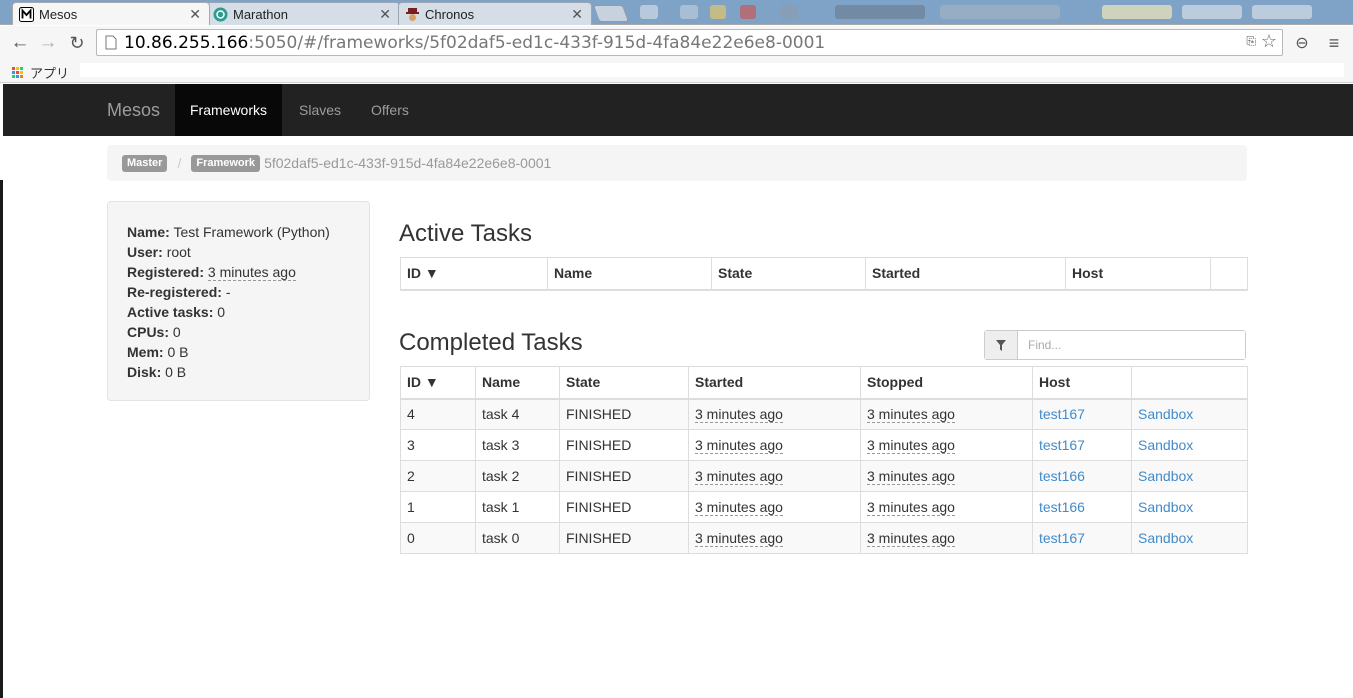  I want to click on bookmark-star-icon: ☆, so click(1269, 41).